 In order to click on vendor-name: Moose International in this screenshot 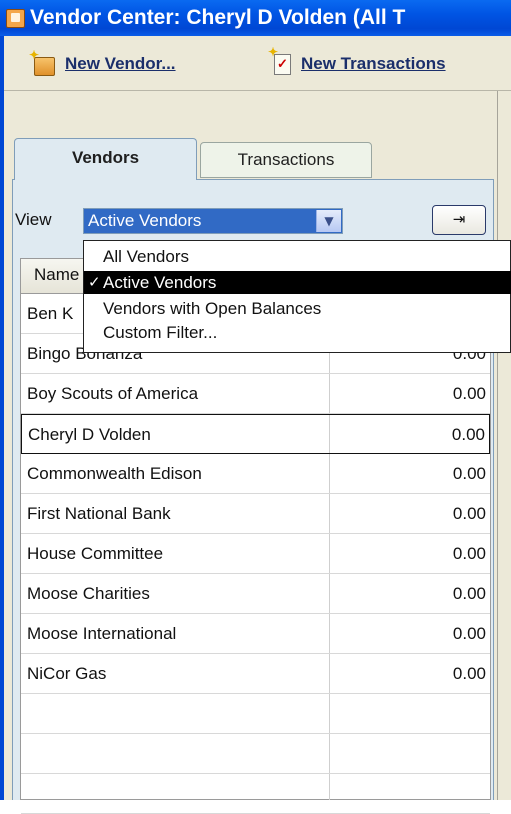, I will do `click(102, 633)`.